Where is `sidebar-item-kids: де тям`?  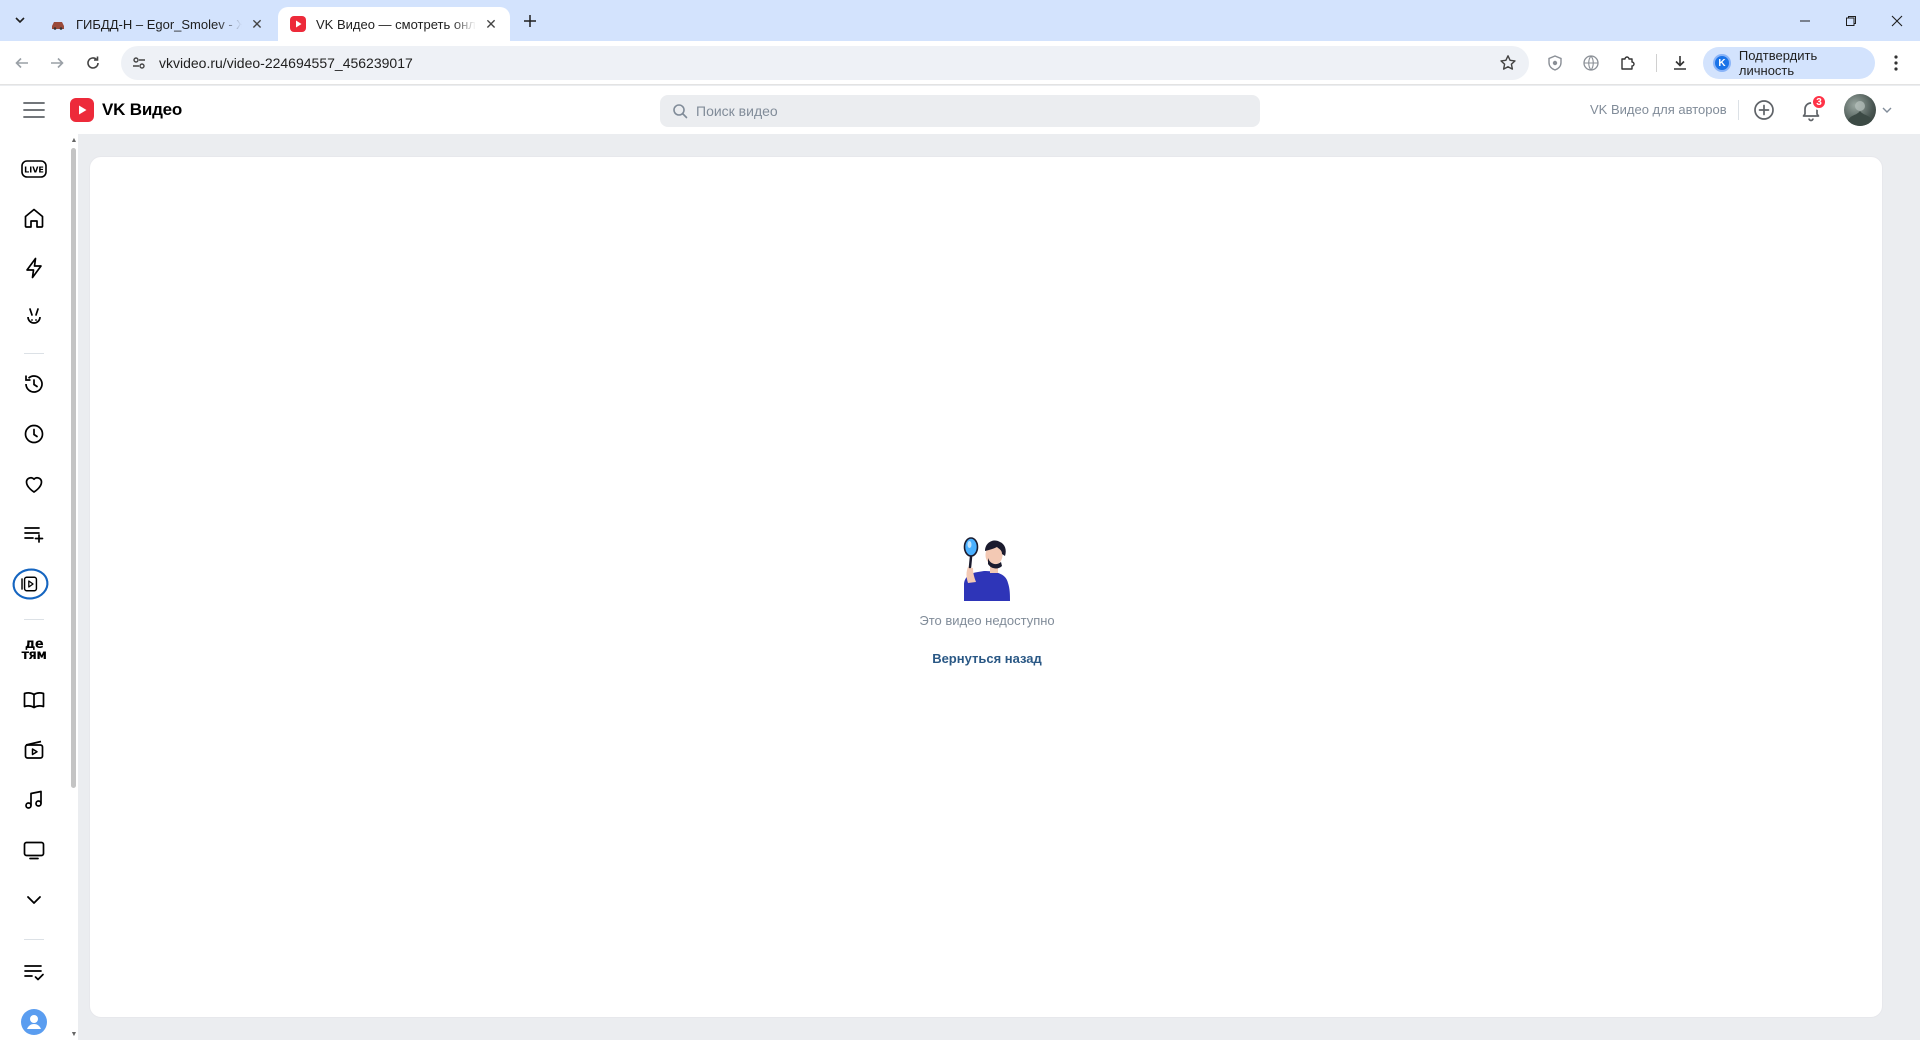
sidebar-item-kids: де тям is located at coordinates (34, 650).